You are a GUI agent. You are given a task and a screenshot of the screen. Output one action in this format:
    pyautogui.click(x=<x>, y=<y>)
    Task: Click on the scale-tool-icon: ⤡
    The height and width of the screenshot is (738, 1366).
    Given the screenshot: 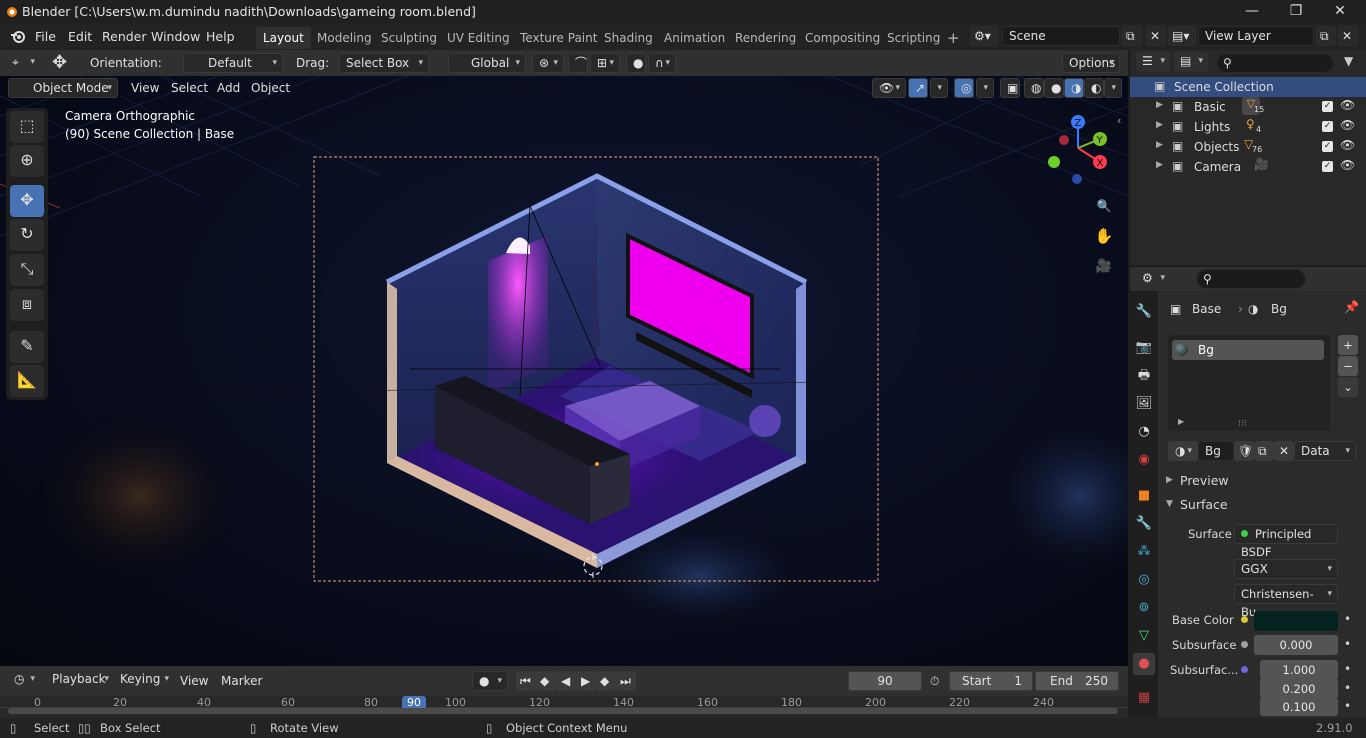 What is the action you would take?
    pyautogui.click(x=27, y=270)
    